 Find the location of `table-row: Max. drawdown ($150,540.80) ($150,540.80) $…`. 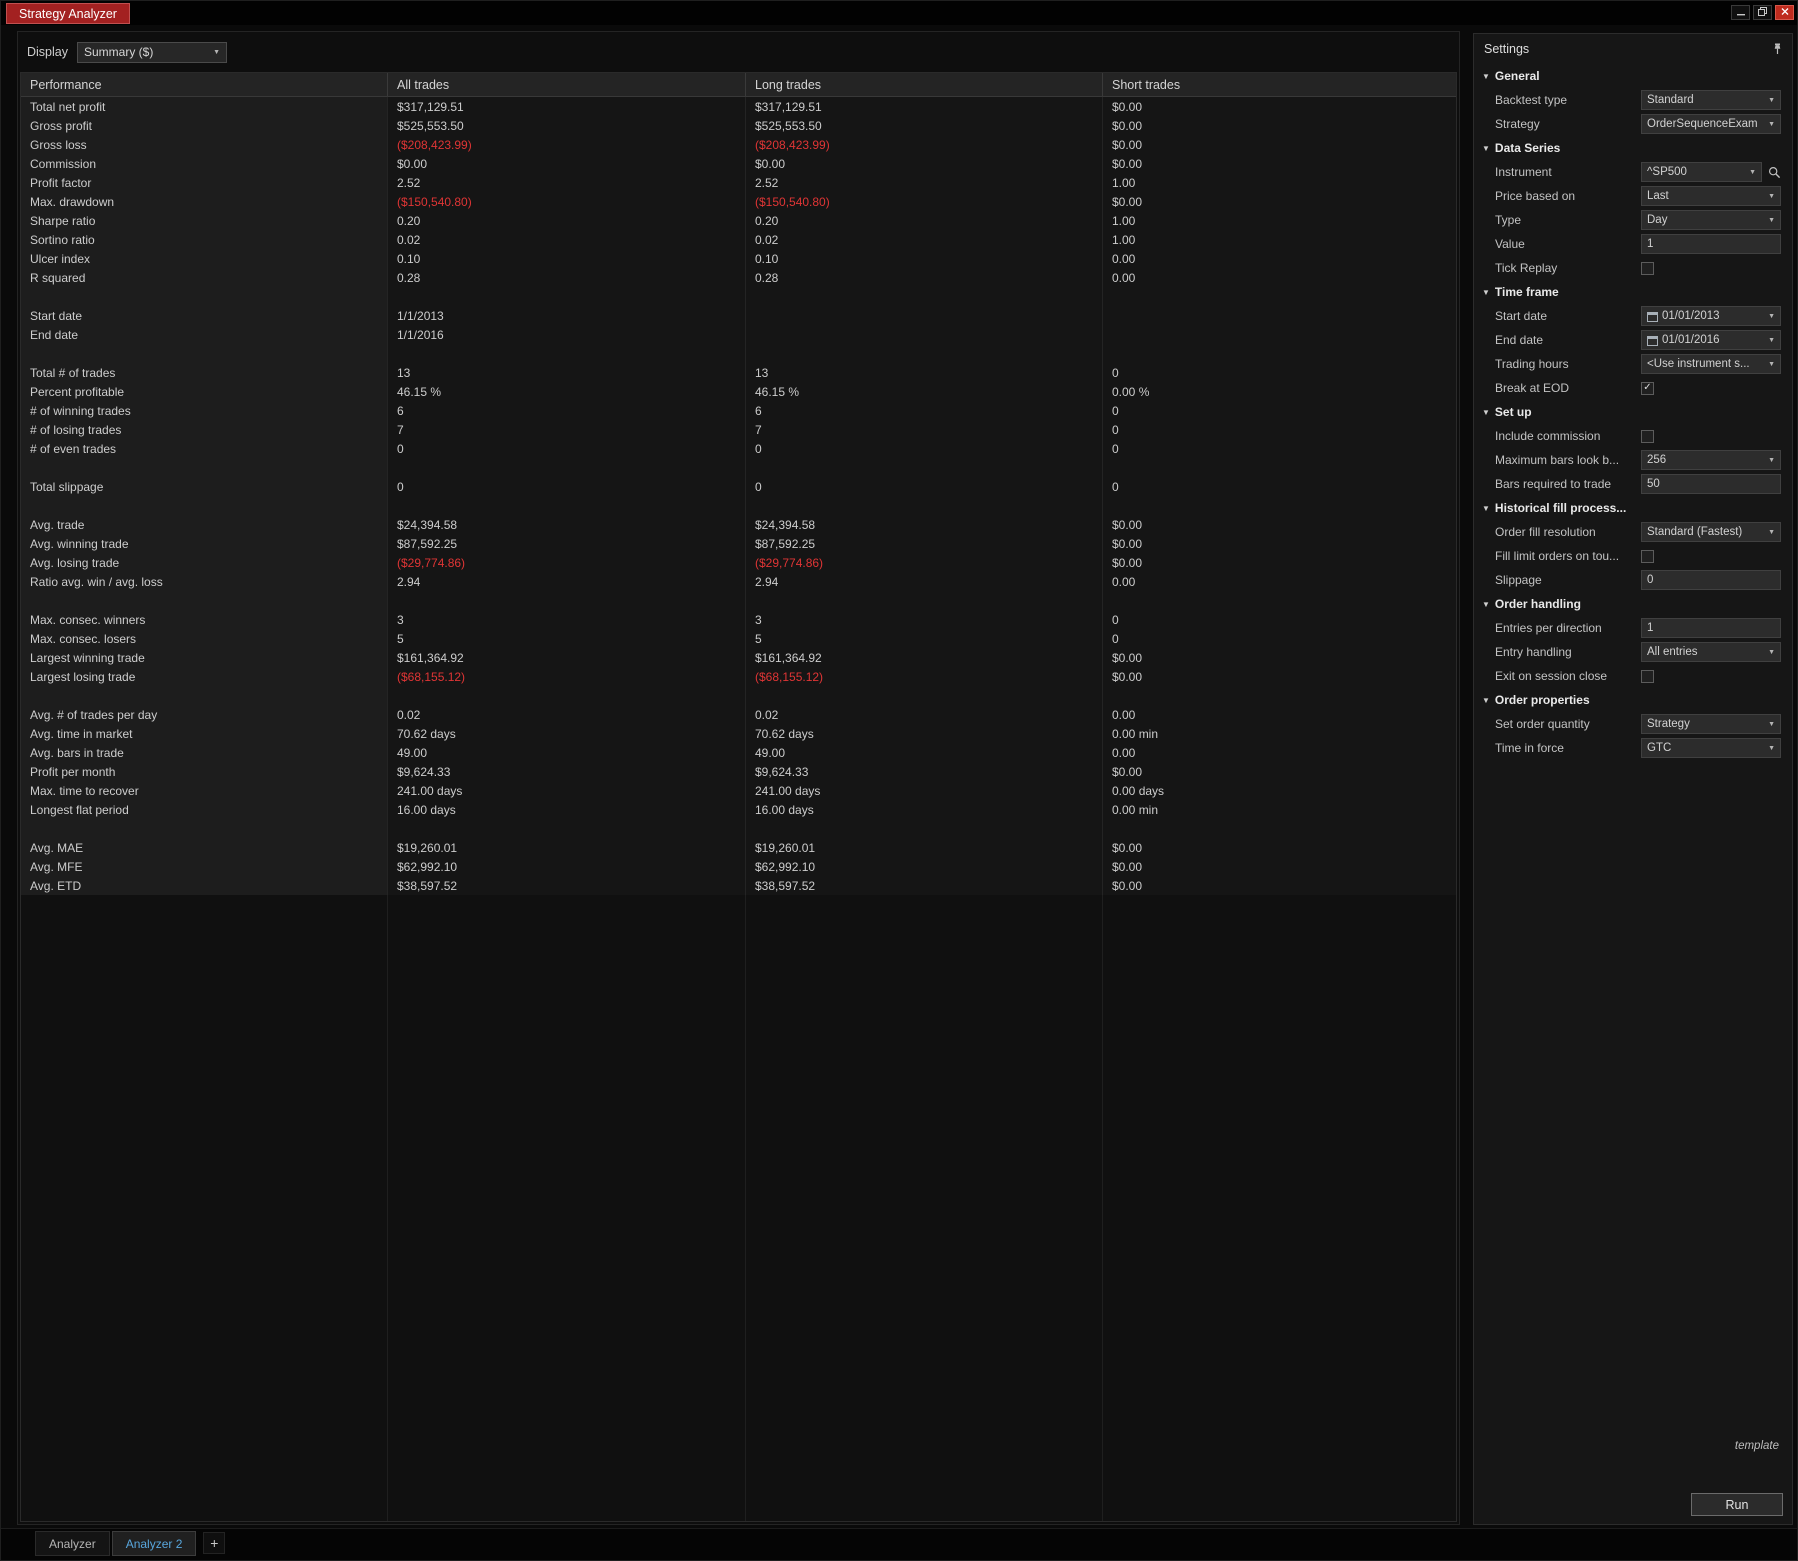

table-row: Max. drawdown ($150,540.80) ($150,540.80) $… is located at coordinates (738, 201).